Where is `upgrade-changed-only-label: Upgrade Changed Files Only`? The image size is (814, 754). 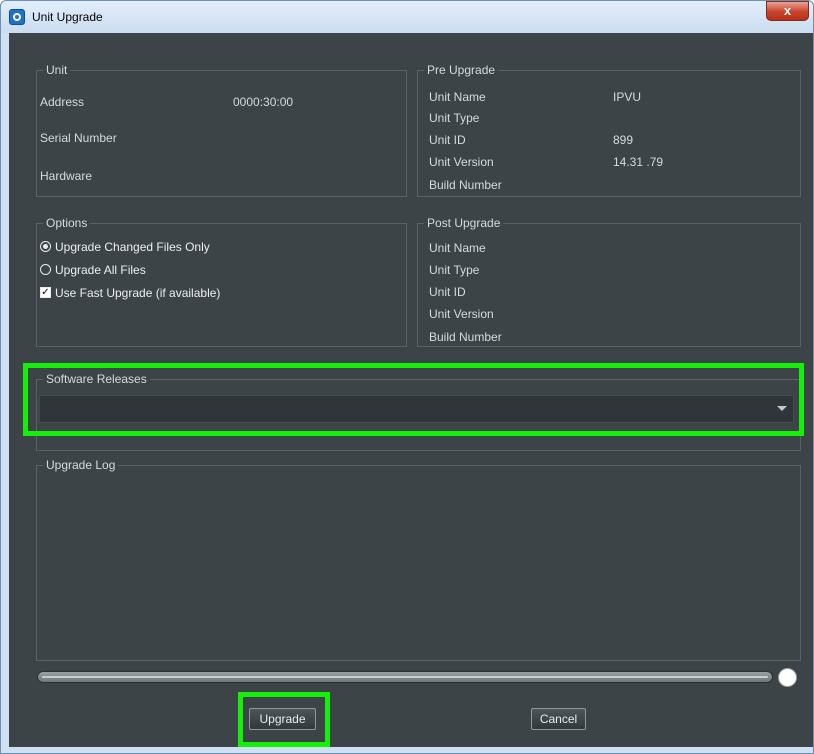 upgrade-changed-only-label: Upgrade Changed Files Only is located at coordinates (132, 247).